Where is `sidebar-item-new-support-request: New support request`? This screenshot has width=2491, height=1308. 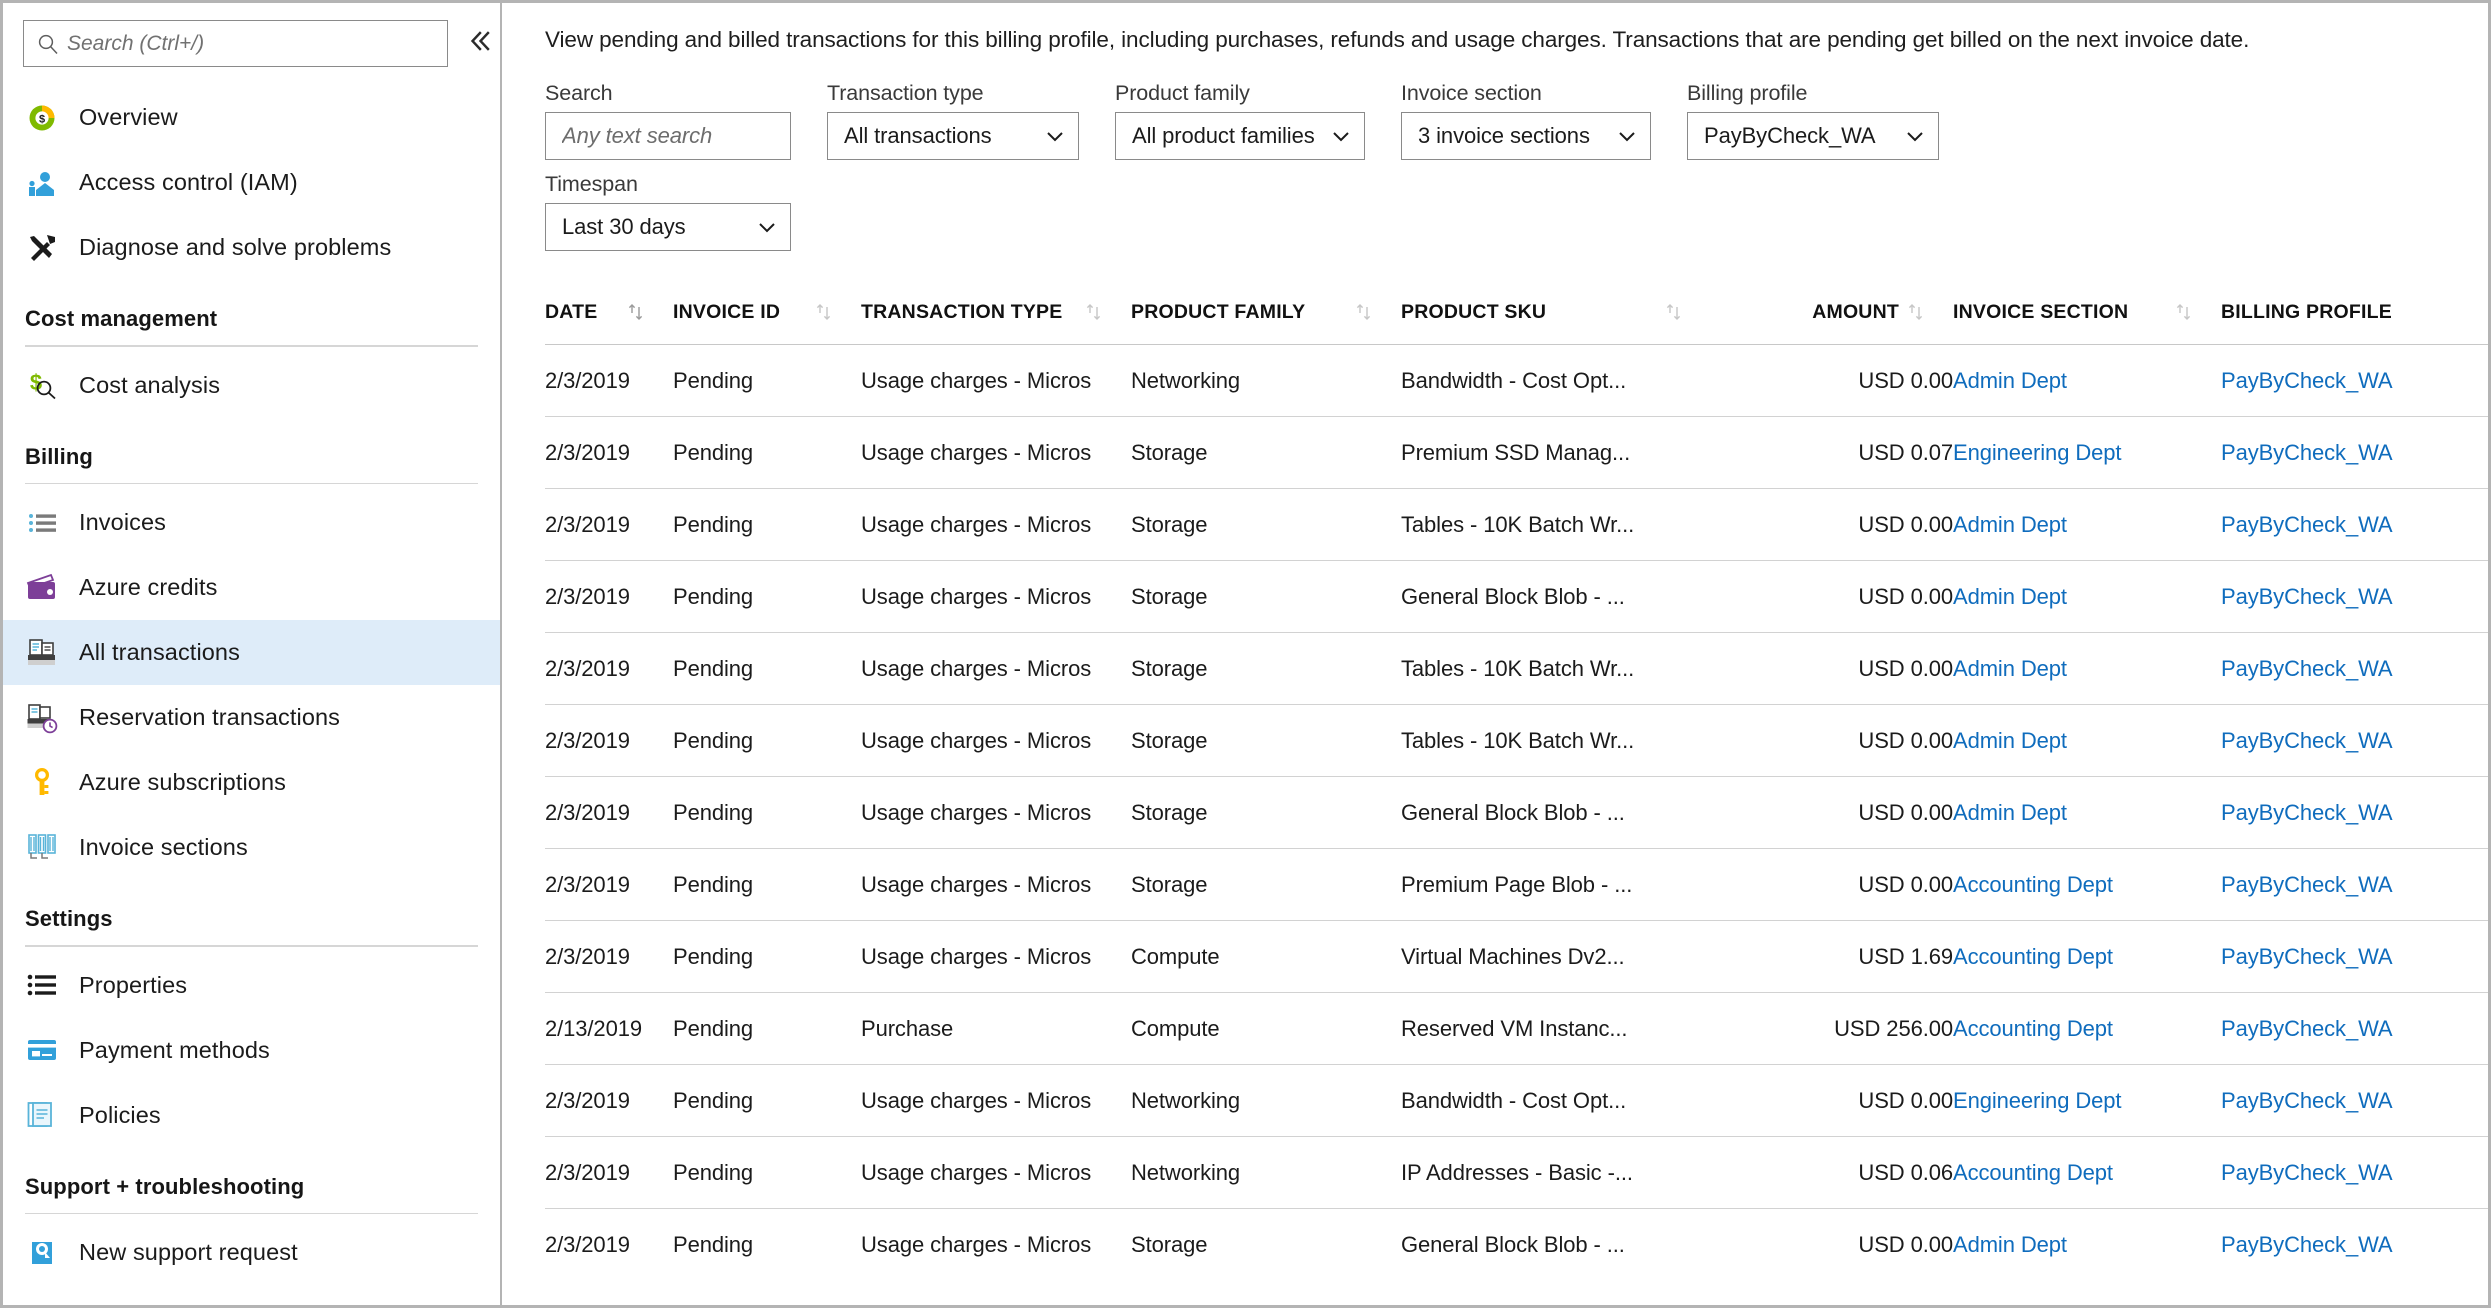
sidebar-item-new-support-request: New support request is located at coordinates (251, 1252).